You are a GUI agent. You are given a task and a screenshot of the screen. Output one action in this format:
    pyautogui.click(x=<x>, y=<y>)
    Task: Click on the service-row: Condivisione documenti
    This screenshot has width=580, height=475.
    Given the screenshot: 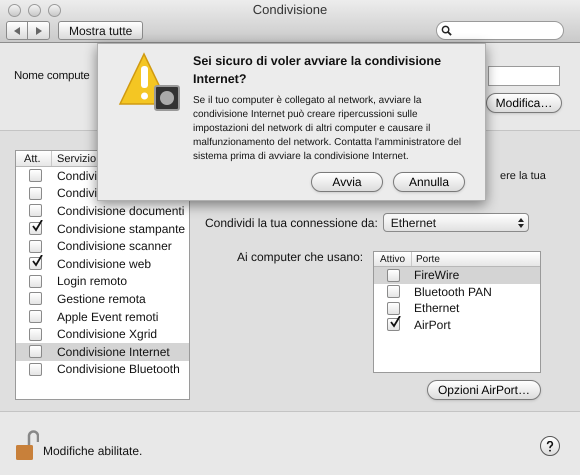 What is the action you would take?
    pyautogui.click(x=102, y=211)
    